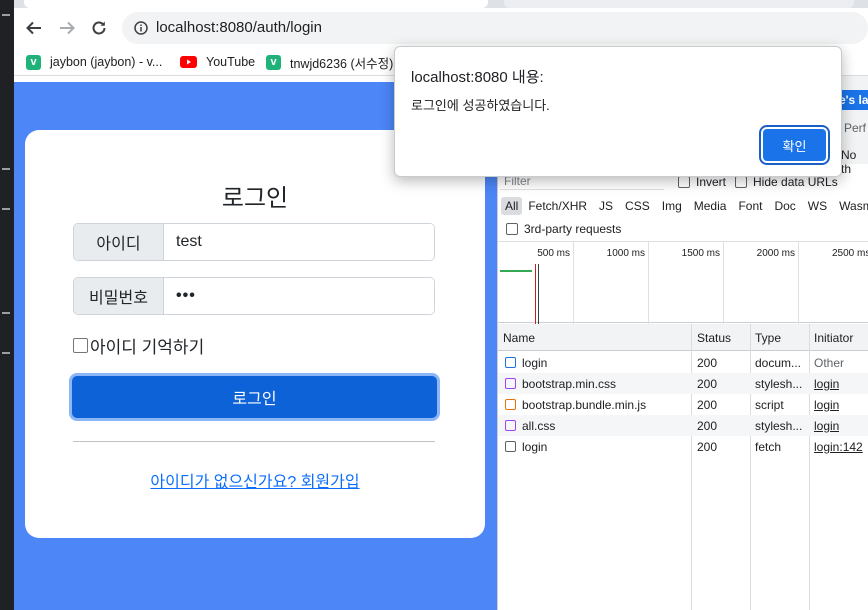 This screenshot has height=610, width=868. What do you see at coordinates (618, 111) in the screenshot?
I see `alert-dialog: localhost:8080 내용: 로그인에 성공하였습니다. 확인` at bounding box center [618, 111].